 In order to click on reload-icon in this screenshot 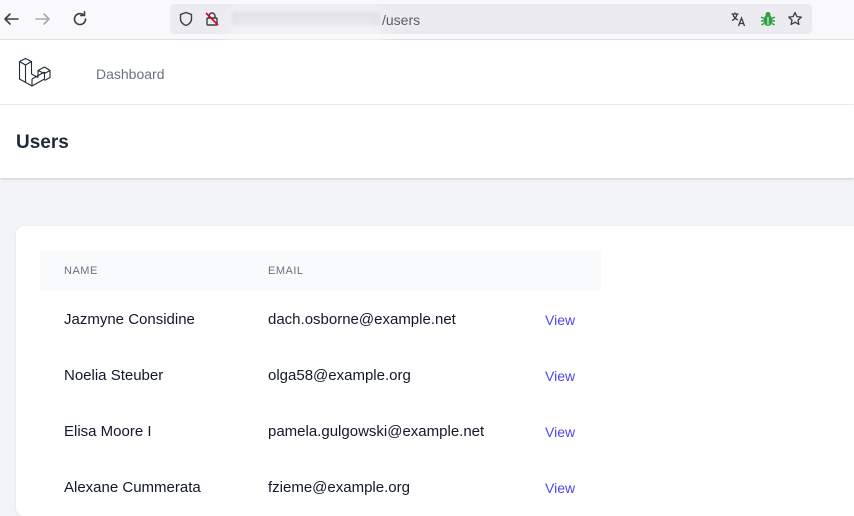, I will do `click(80, 19)`.